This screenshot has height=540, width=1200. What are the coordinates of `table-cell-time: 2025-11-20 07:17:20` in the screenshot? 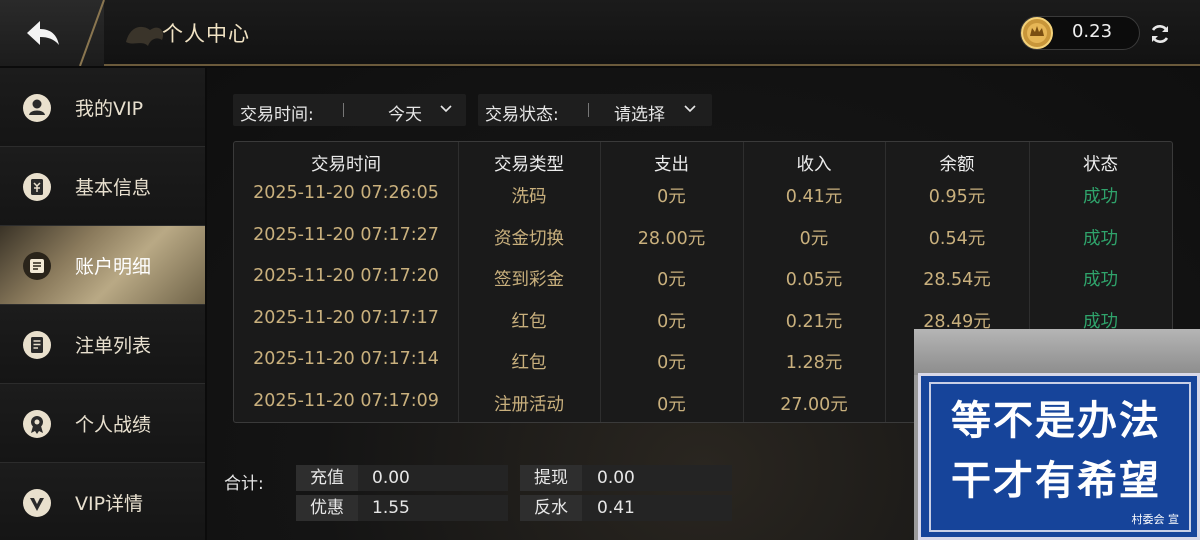 It's located at (346, 276).